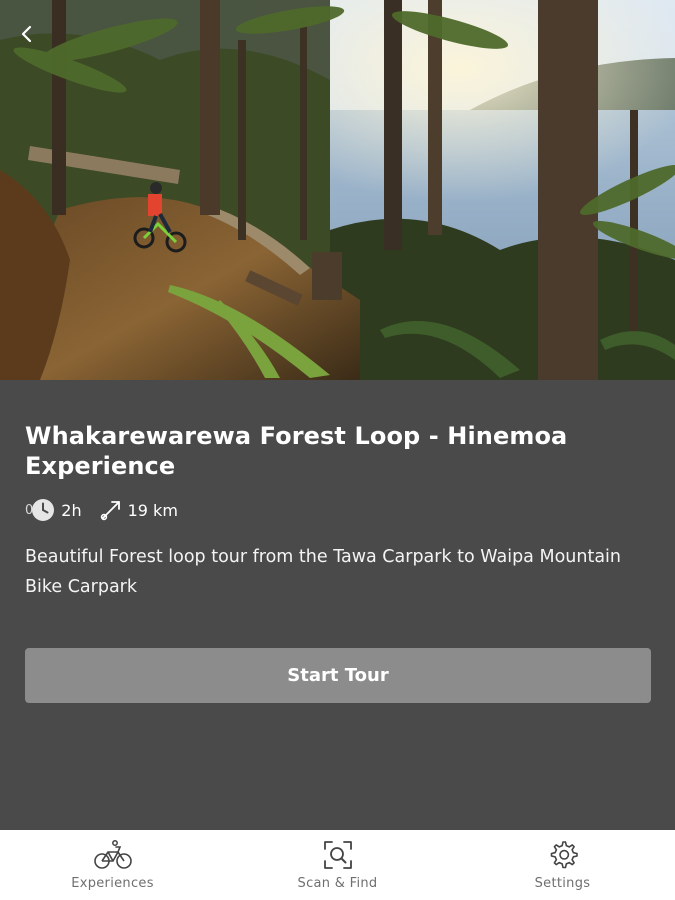 The image size is (675, 900). Describe the element at coordinates (56, 510) in the screenshot. I see `duration-item: 2h` at that location.